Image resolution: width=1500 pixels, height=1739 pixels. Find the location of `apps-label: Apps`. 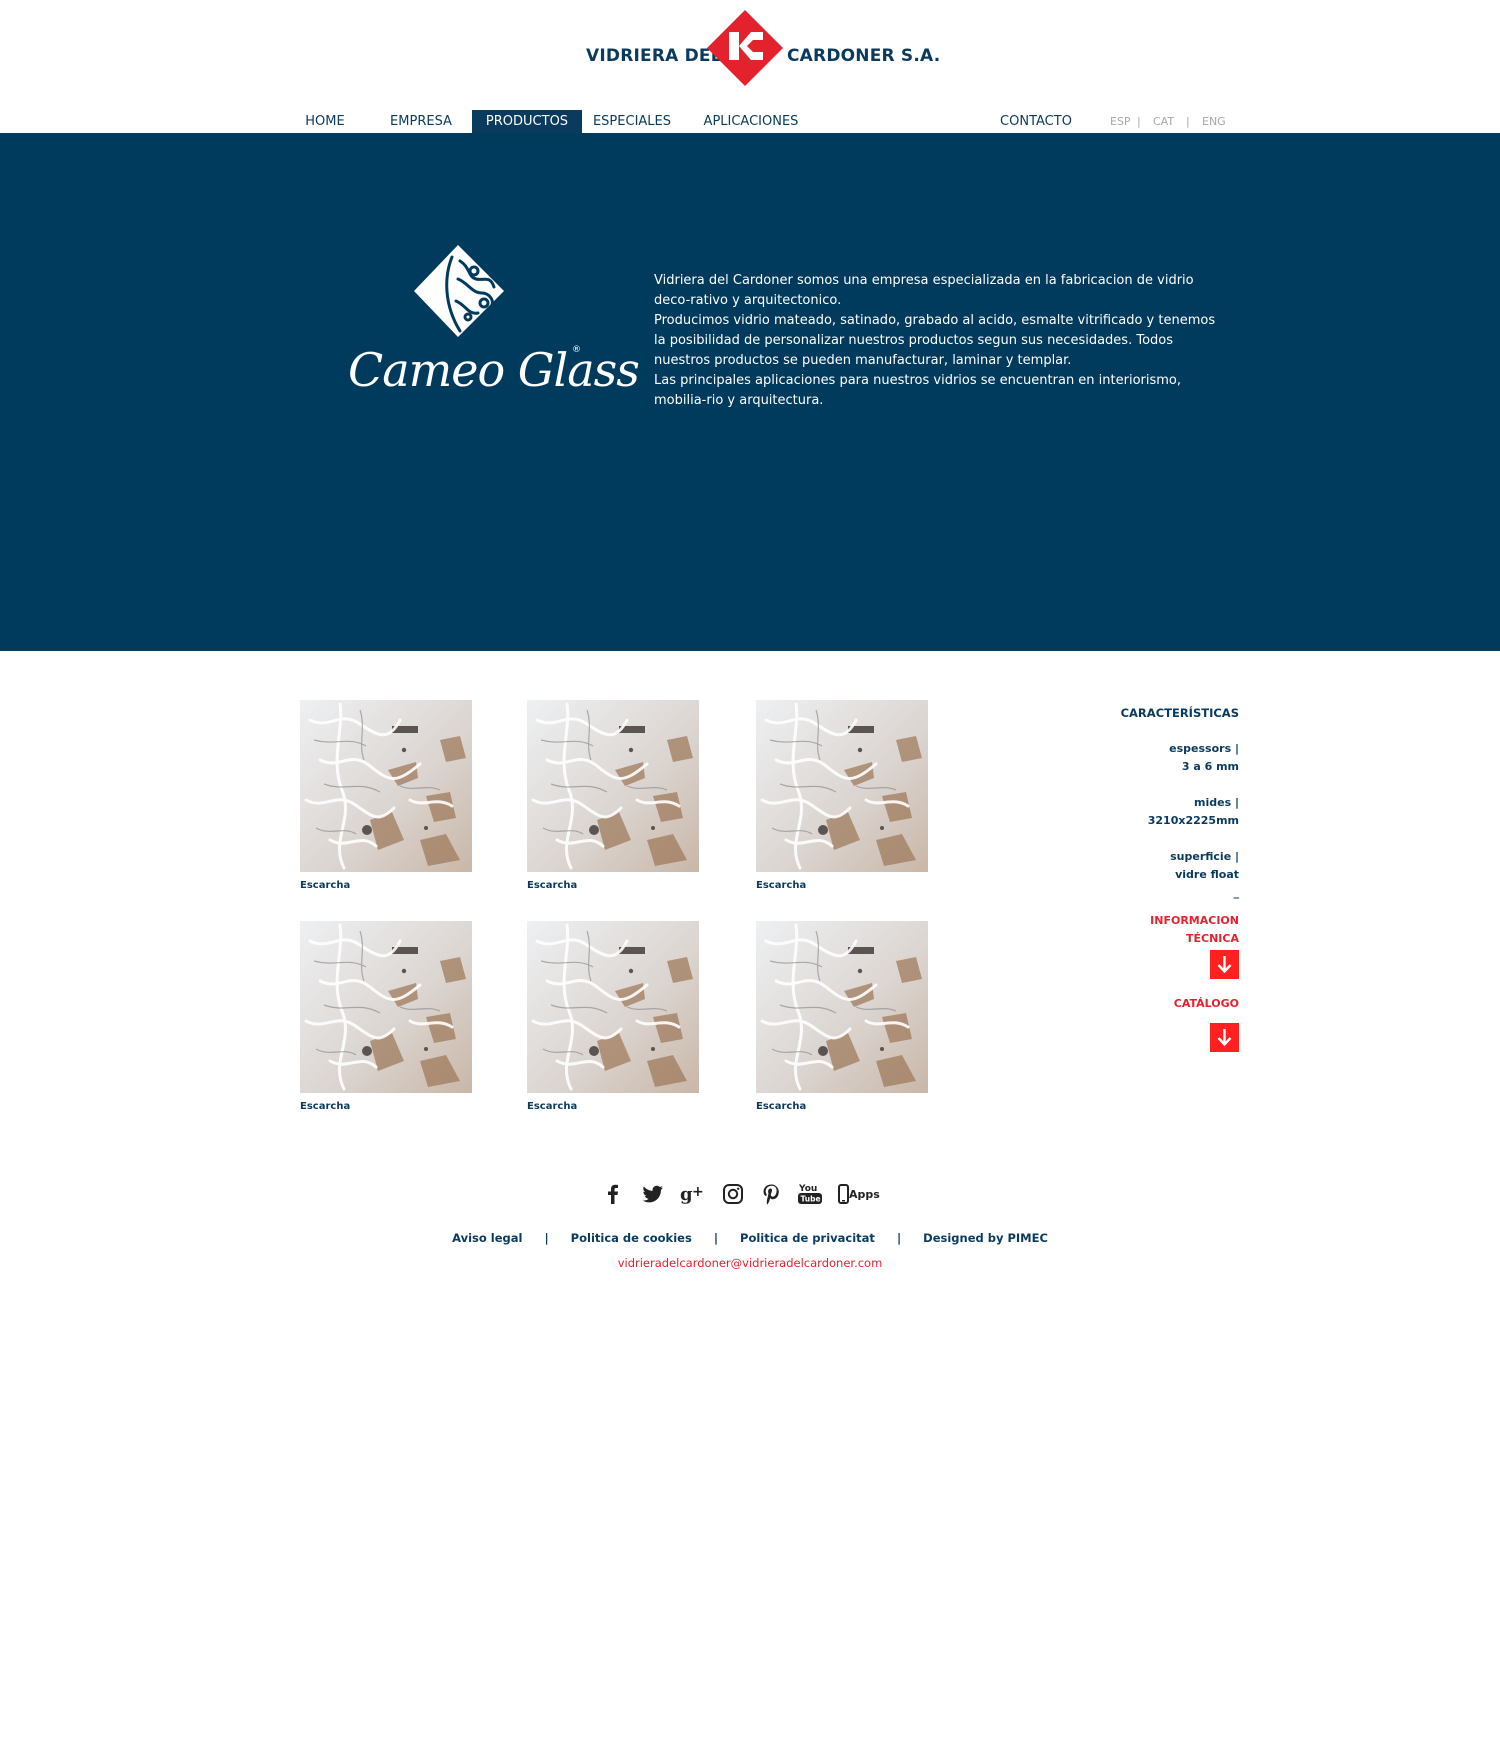

apps-label: Apps is located at coordinates (864, 1194).